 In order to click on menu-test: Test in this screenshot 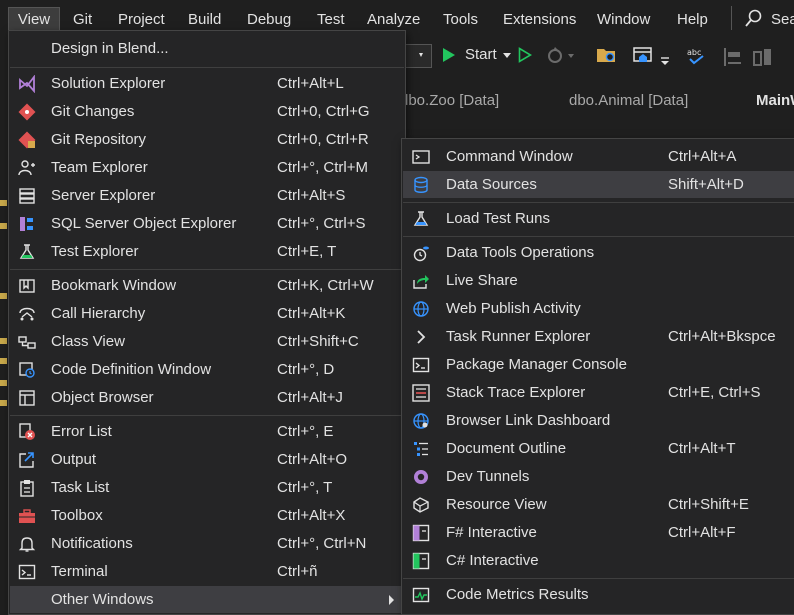, I will do `click(331, 20)`.